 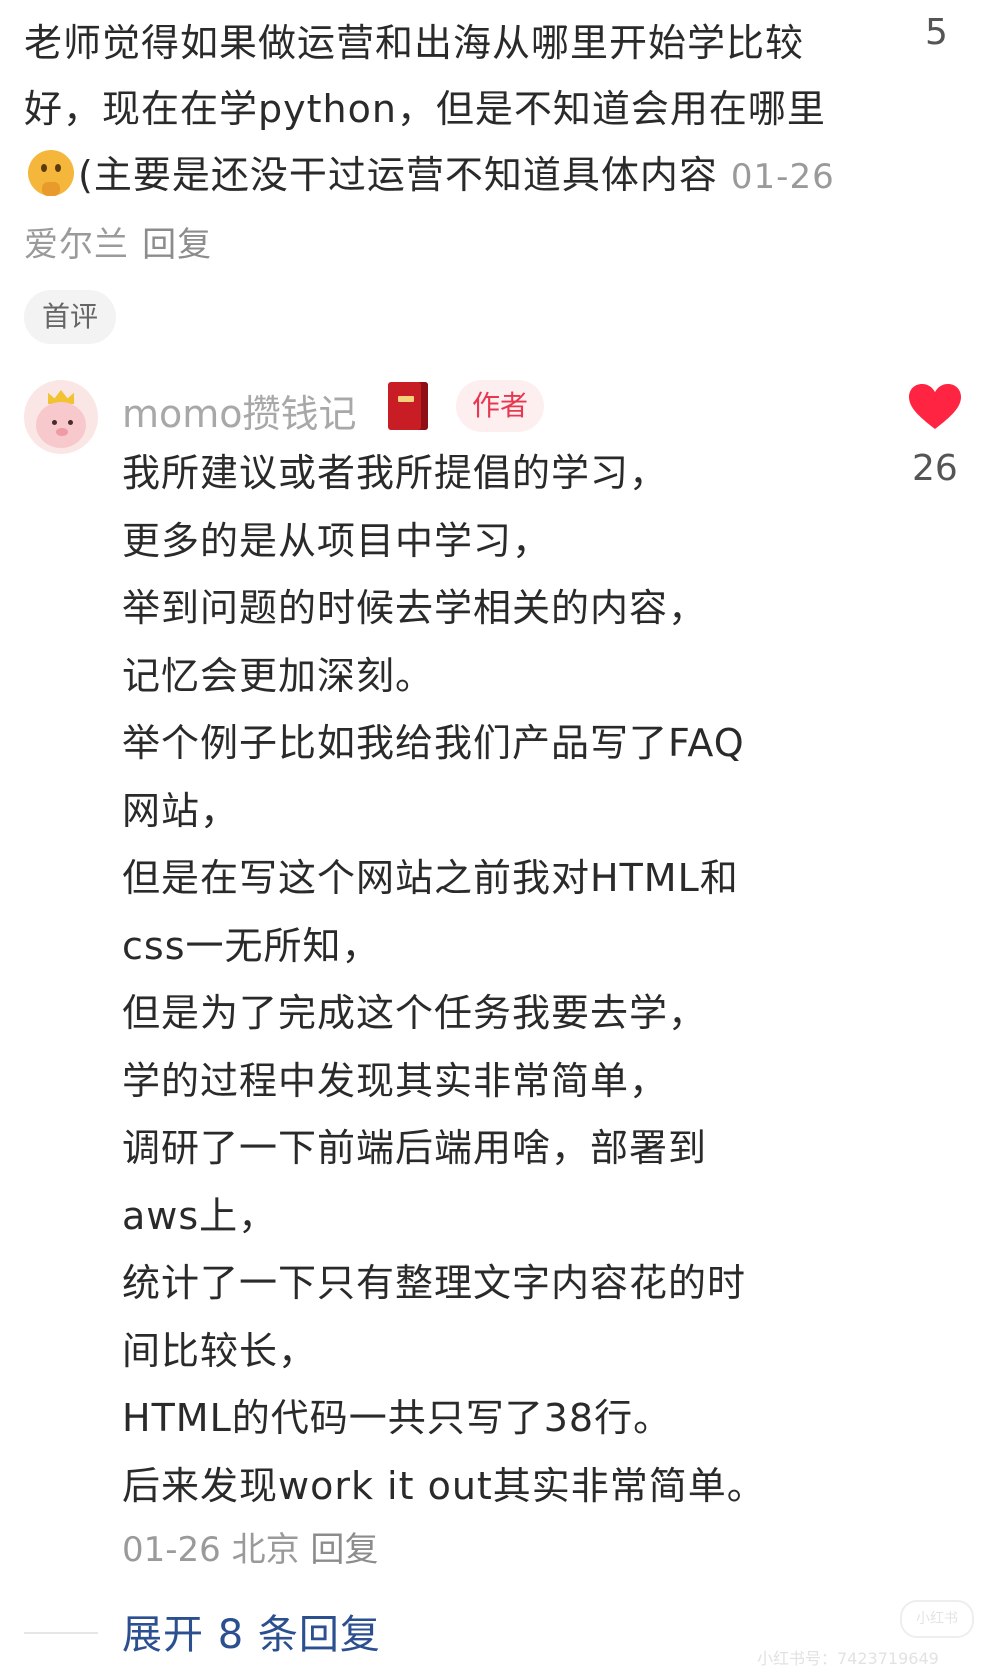 I want to click on first-comment-badge: 首评, so click(x=70, y=317).